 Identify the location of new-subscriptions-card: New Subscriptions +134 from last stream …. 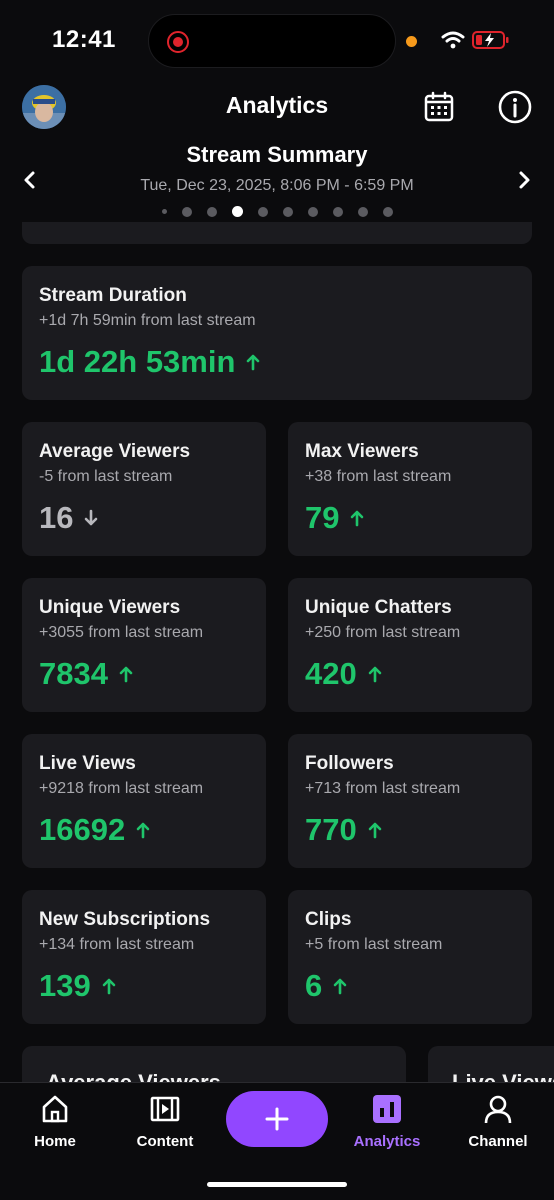
(144, 957).